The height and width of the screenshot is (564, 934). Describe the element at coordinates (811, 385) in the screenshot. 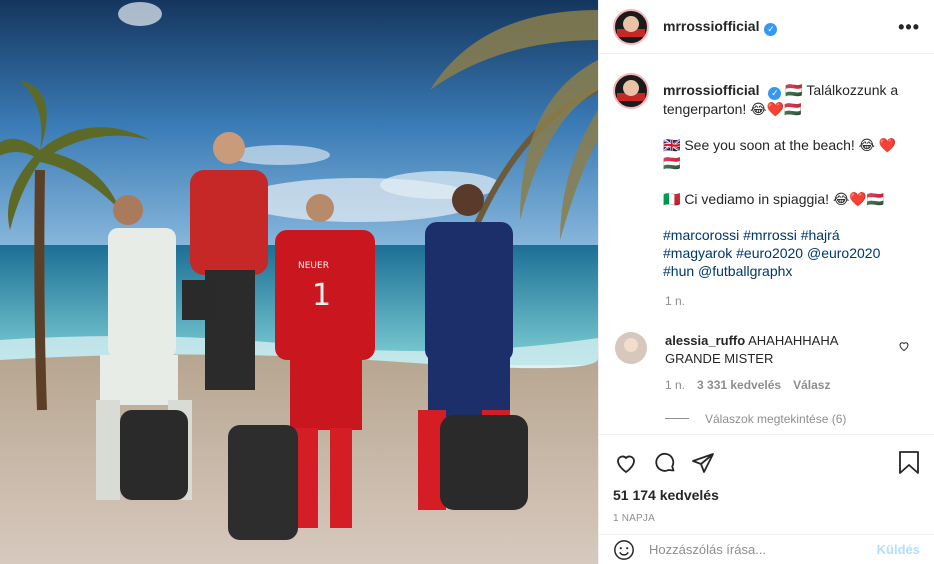

I see `comment-reply-button: Válasz` at that location.